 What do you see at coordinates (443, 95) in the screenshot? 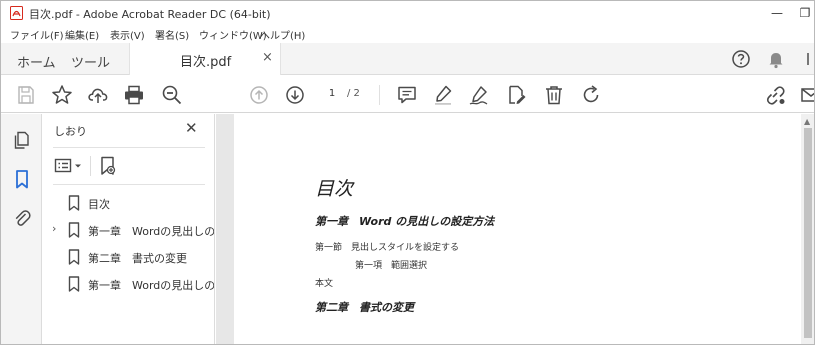
I see `highlight-pen-icon` at bounding box center [443, 95].